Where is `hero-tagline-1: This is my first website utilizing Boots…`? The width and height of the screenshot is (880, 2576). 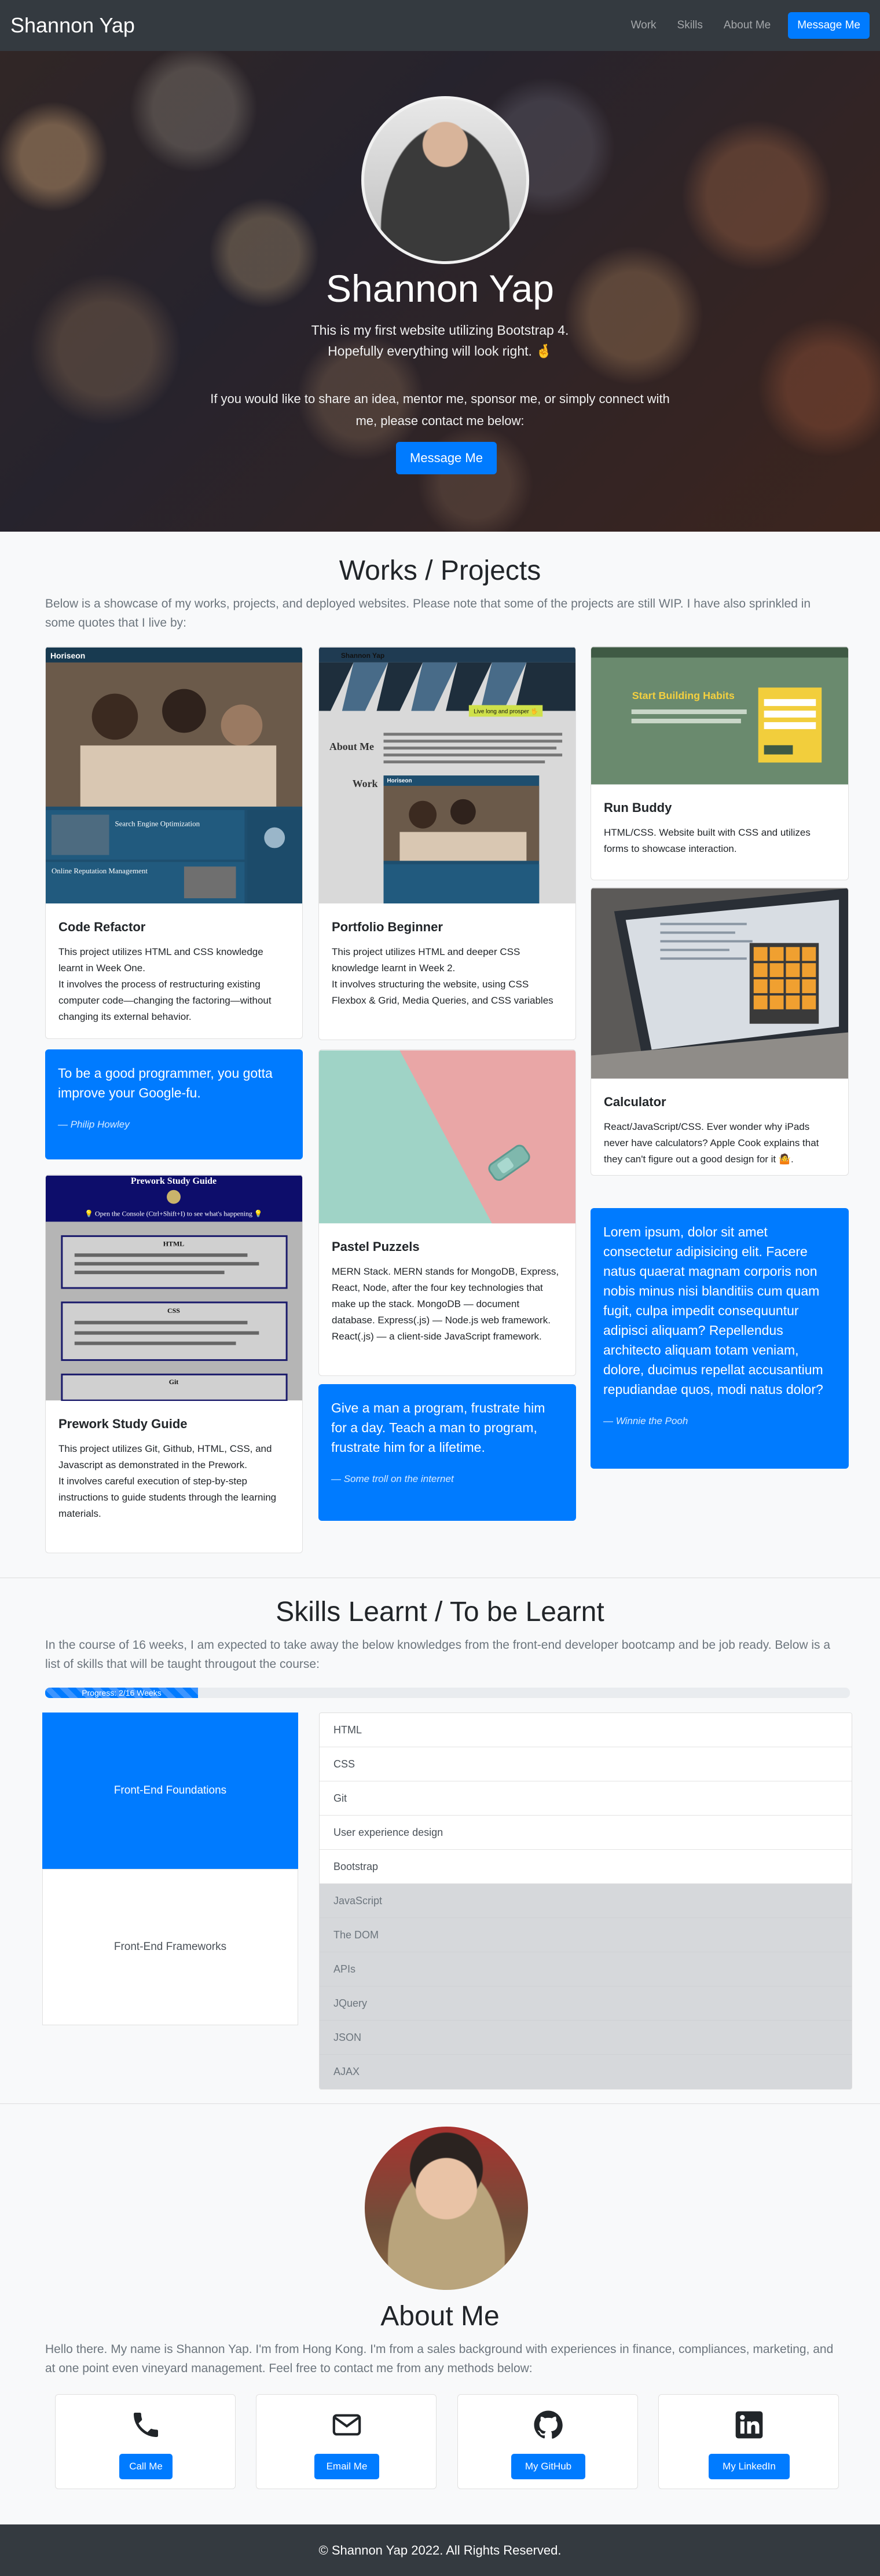 hero-tagline-1: This is my first website utilizing Boots… is located at coordinates (440, 330).